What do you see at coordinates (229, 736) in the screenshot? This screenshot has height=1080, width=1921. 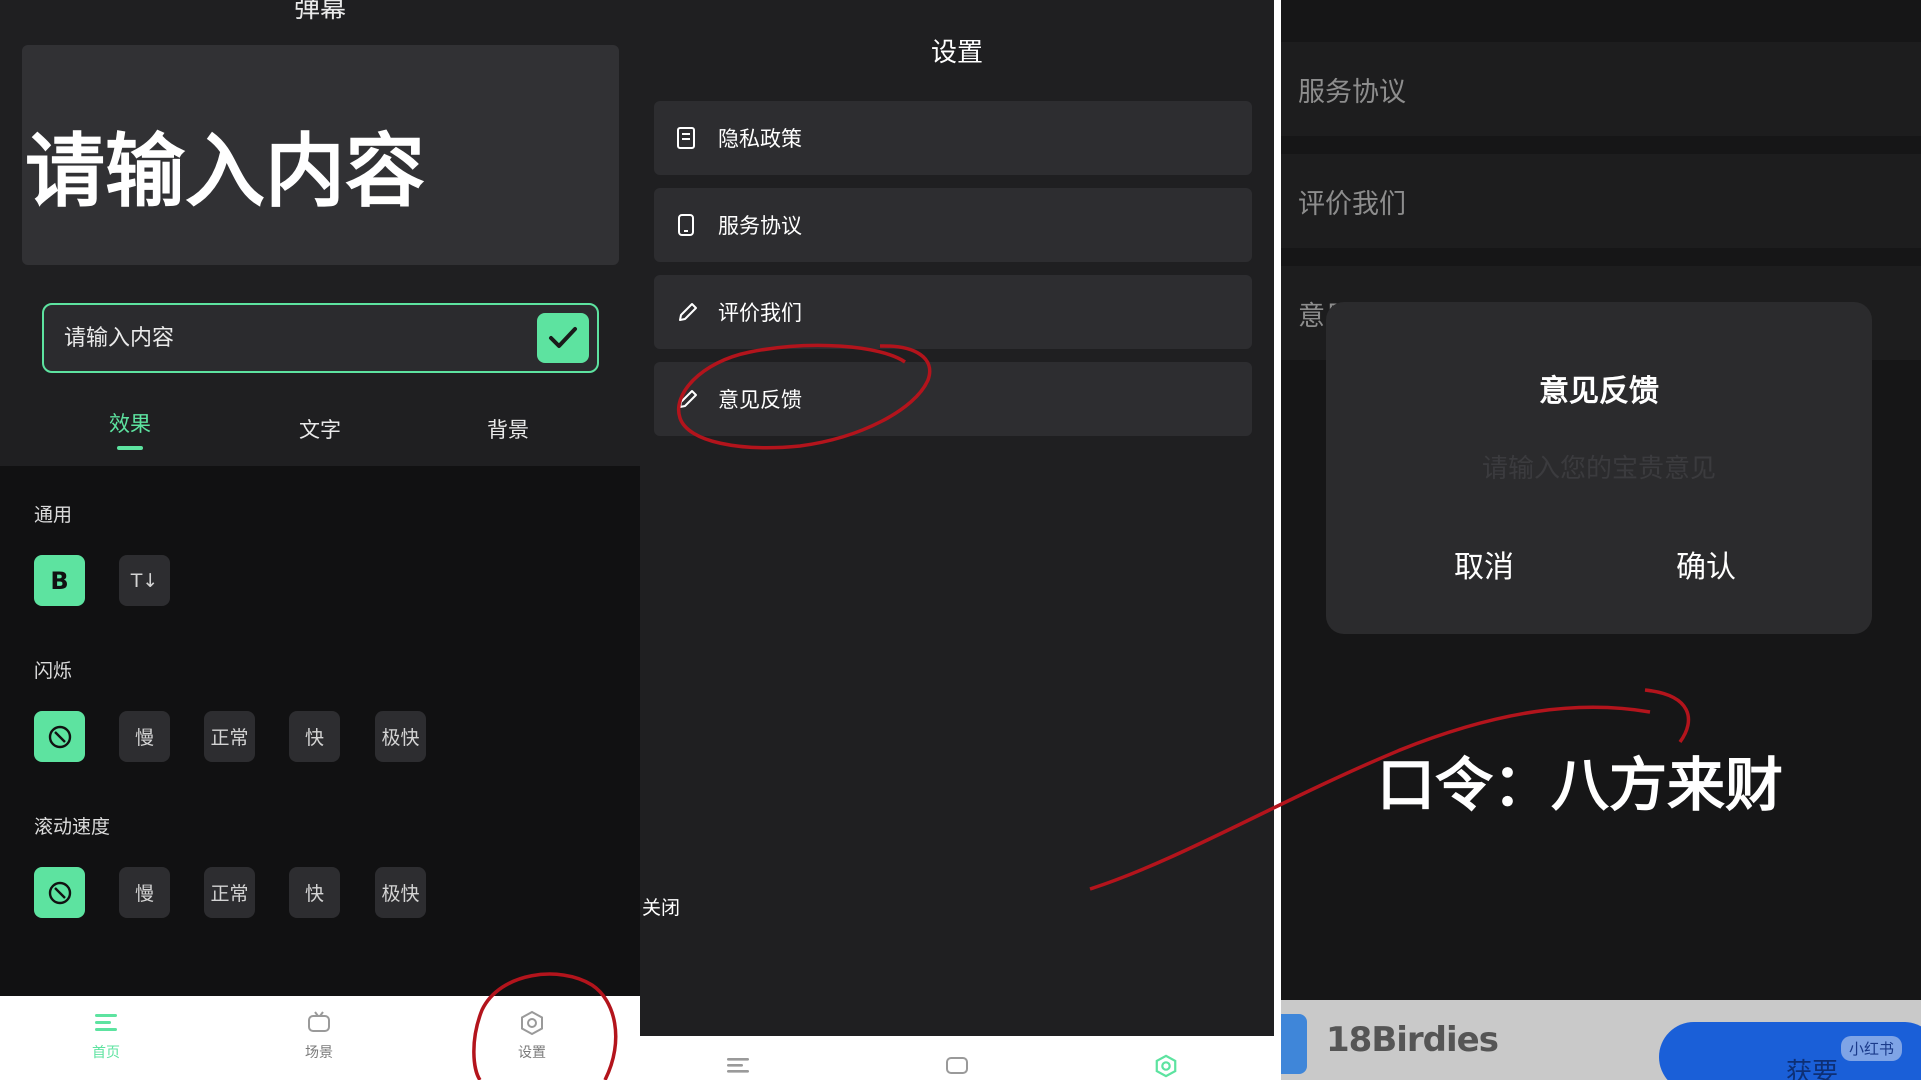 I see `flash-normal-button: 正常` at bounding box center [229, 736].